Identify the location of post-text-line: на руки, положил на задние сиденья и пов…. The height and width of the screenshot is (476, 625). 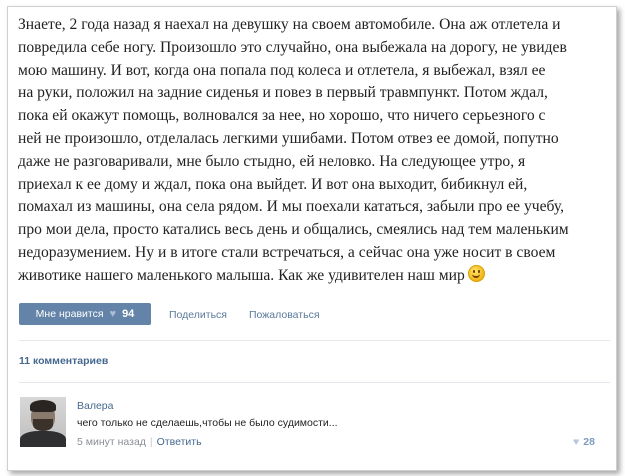
(283, 93).